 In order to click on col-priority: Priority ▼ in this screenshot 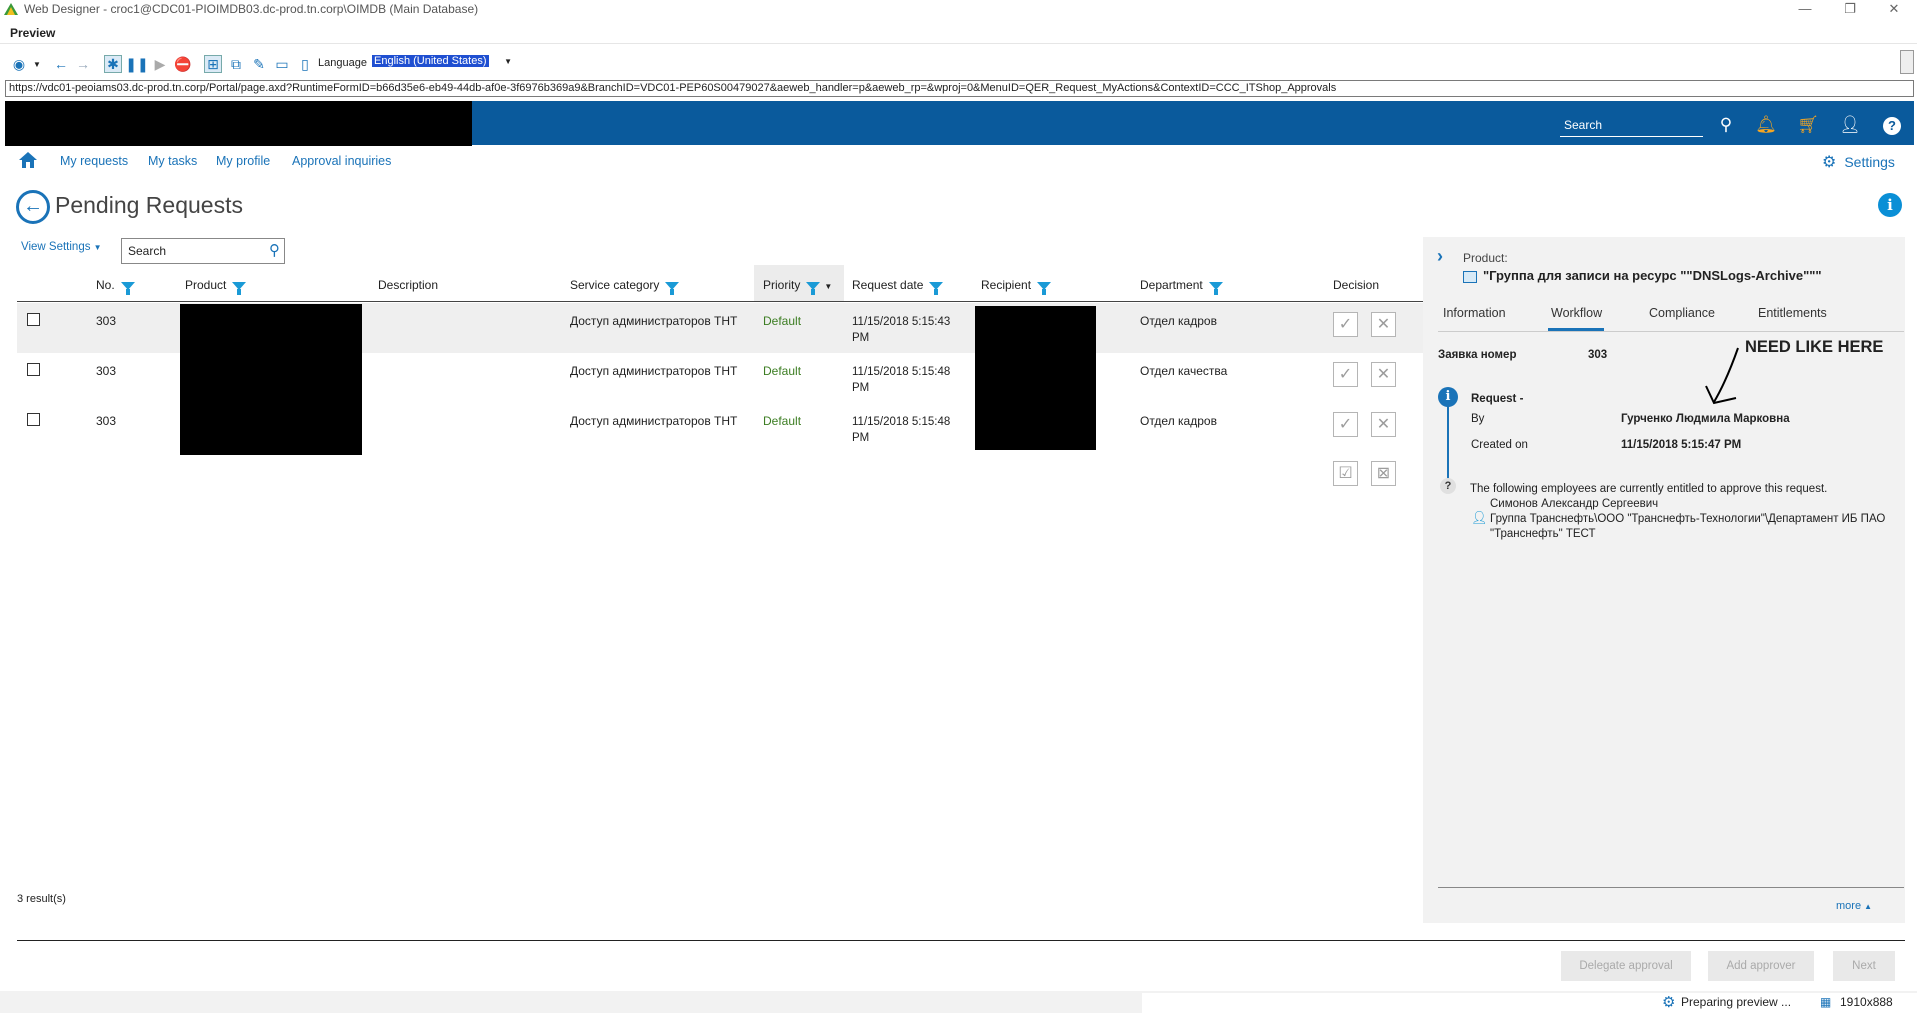, I will do `click(798, 286)`.